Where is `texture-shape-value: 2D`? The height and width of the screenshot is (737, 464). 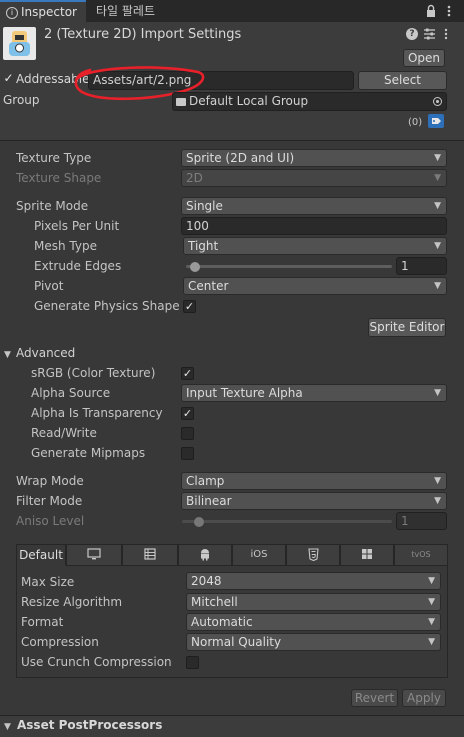 texture-shape-value: 2D is located at coordinates (194, 178).